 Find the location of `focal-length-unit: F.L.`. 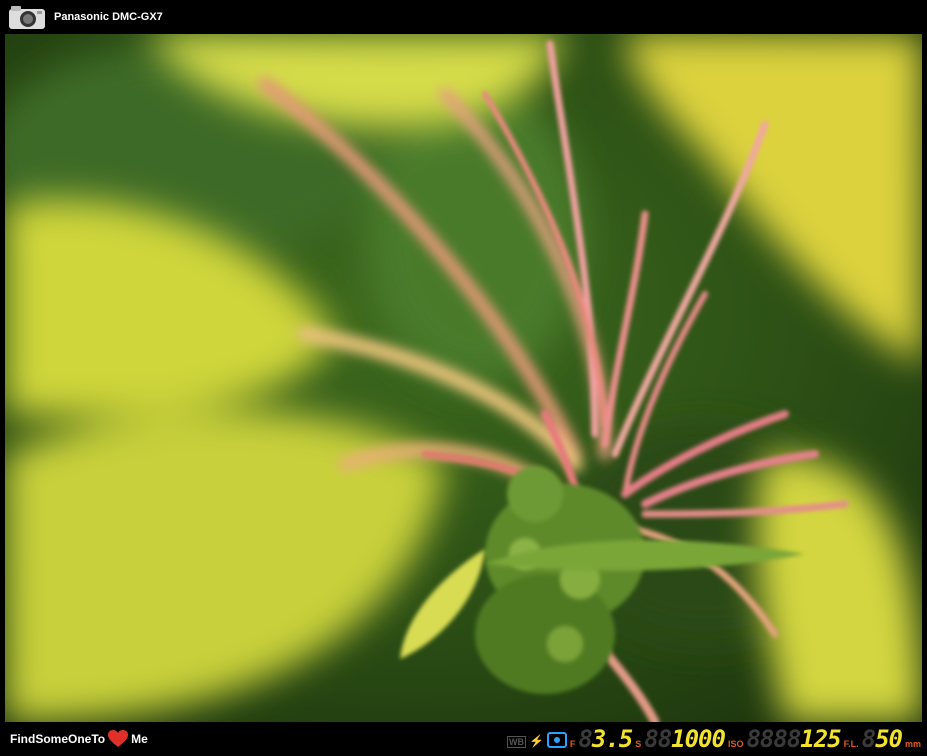

focal-length-unit: F.L. is located at coordinates (851, 744).